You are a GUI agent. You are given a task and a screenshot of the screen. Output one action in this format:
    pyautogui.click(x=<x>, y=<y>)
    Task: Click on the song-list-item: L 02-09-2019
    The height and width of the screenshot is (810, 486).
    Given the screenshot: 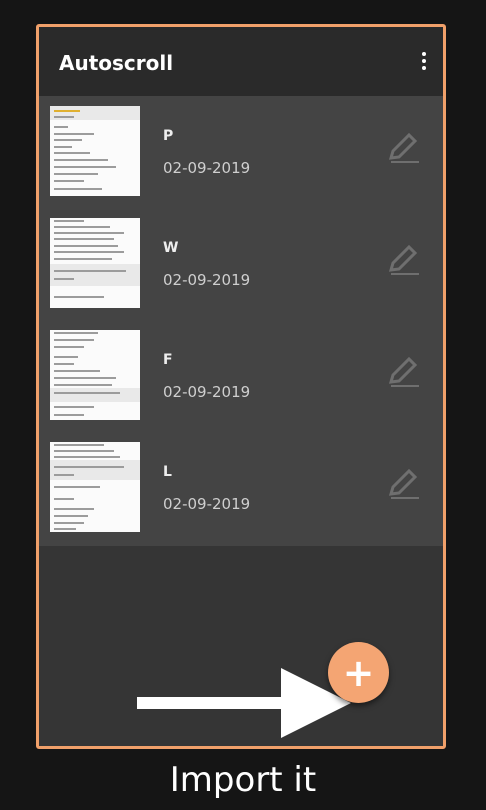 What is the action you would take?
    pyautogui.click(x=241, y=488)
    